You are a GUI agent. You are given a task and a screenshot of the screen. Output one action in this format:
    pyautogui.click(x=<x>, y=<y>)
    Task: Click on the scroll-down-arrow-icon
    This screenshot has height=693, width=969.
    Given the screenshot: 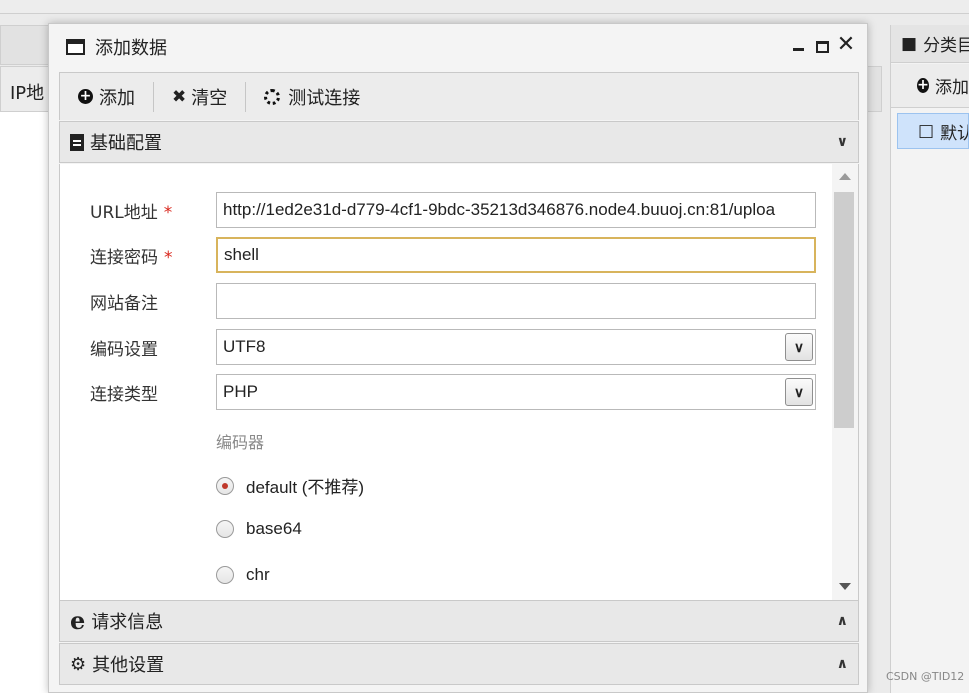 What is the action you would take?
    pyautogui.click(x=845, y=586)
    